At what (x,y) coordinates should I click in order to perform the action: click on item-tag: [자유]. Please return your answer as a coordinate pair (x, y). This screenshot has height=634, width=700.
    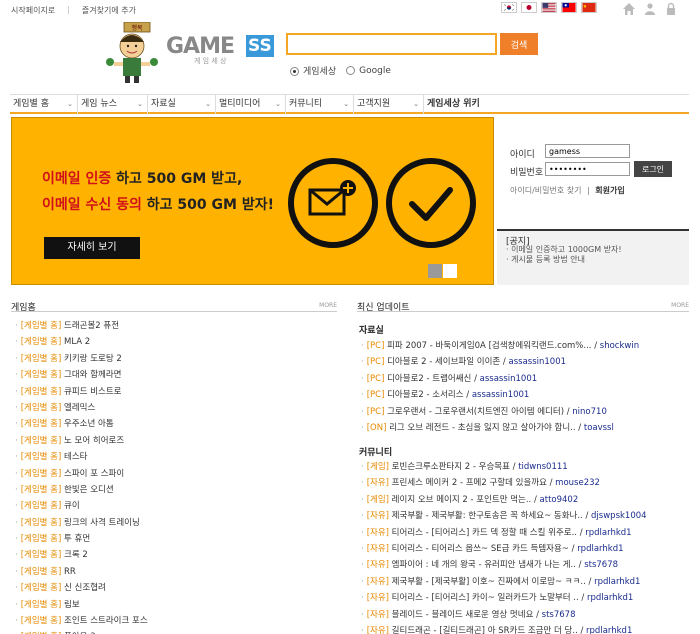
    Looking at the image, I should click on (377, 548).